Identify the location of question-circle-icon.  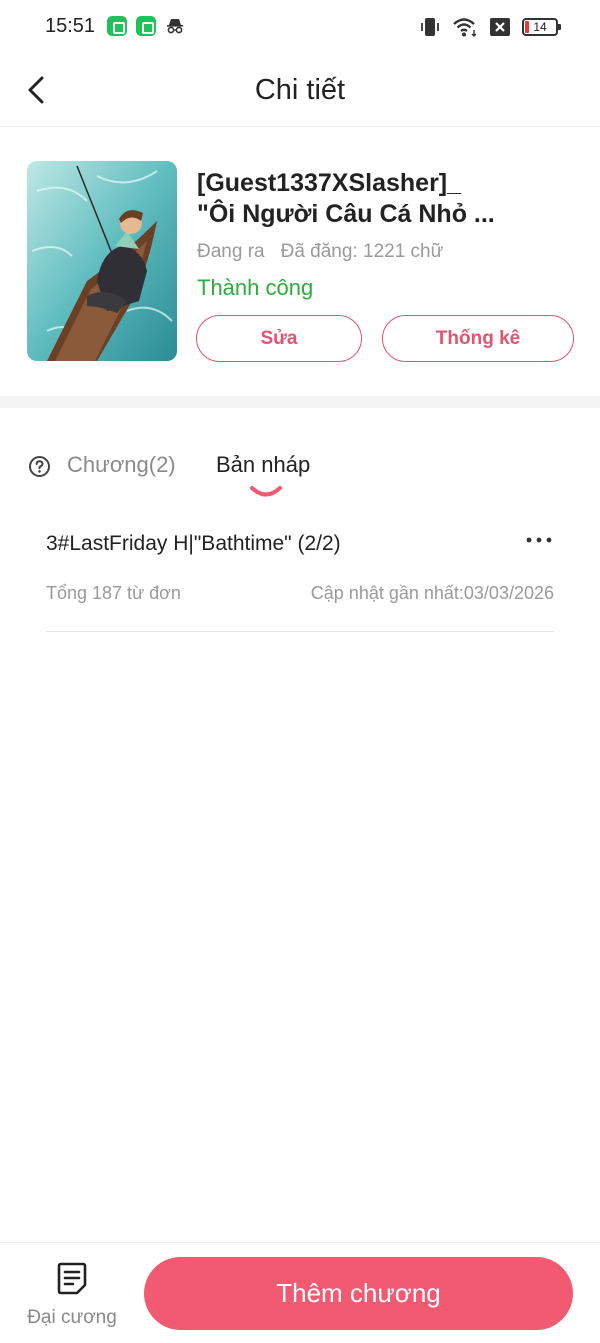
(39, 466).